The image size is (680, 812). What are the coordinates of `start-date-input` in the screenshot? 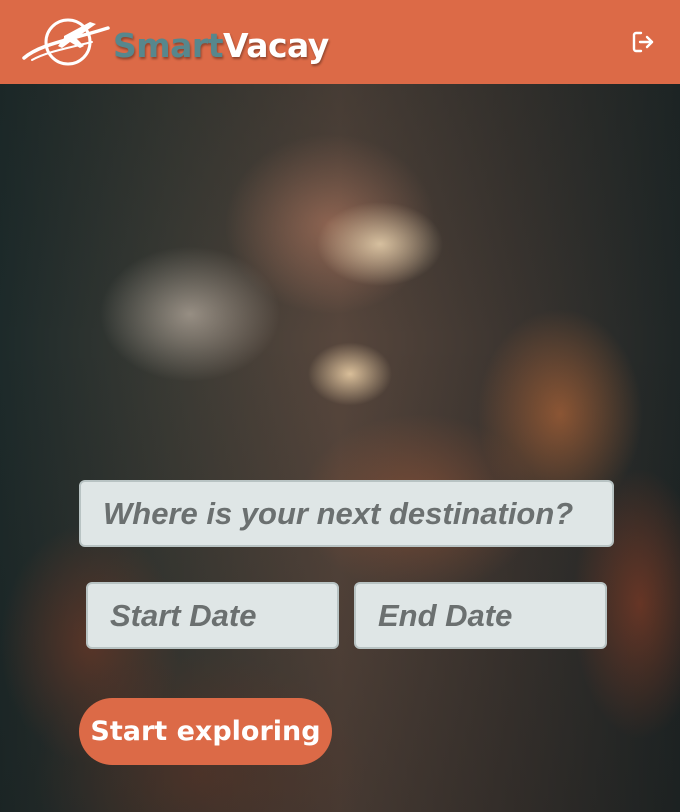 It's located at (212, 615).